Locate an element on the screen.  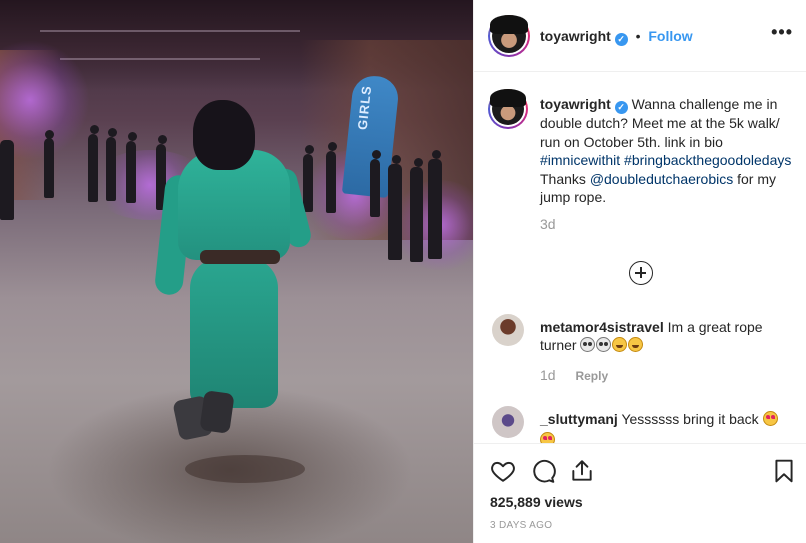
heart-icon is located at coordinates (503, 471).